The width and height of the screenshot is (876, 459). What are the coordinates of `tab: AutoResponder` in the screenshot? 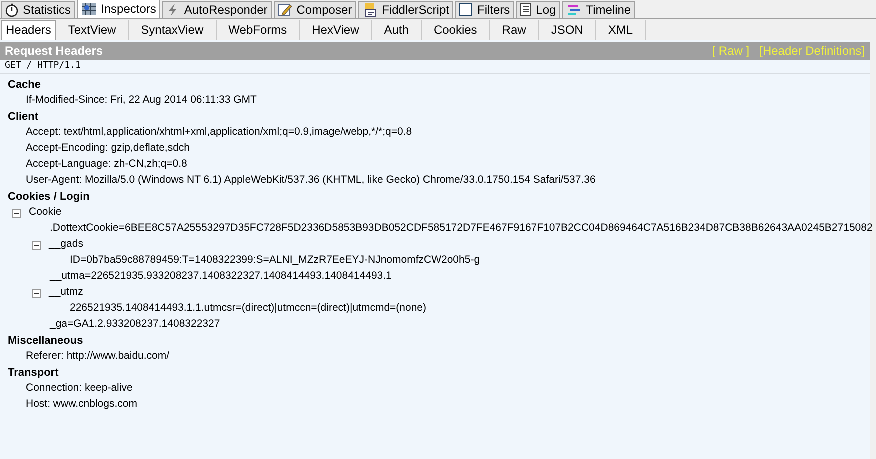 It's located at (217, 9).